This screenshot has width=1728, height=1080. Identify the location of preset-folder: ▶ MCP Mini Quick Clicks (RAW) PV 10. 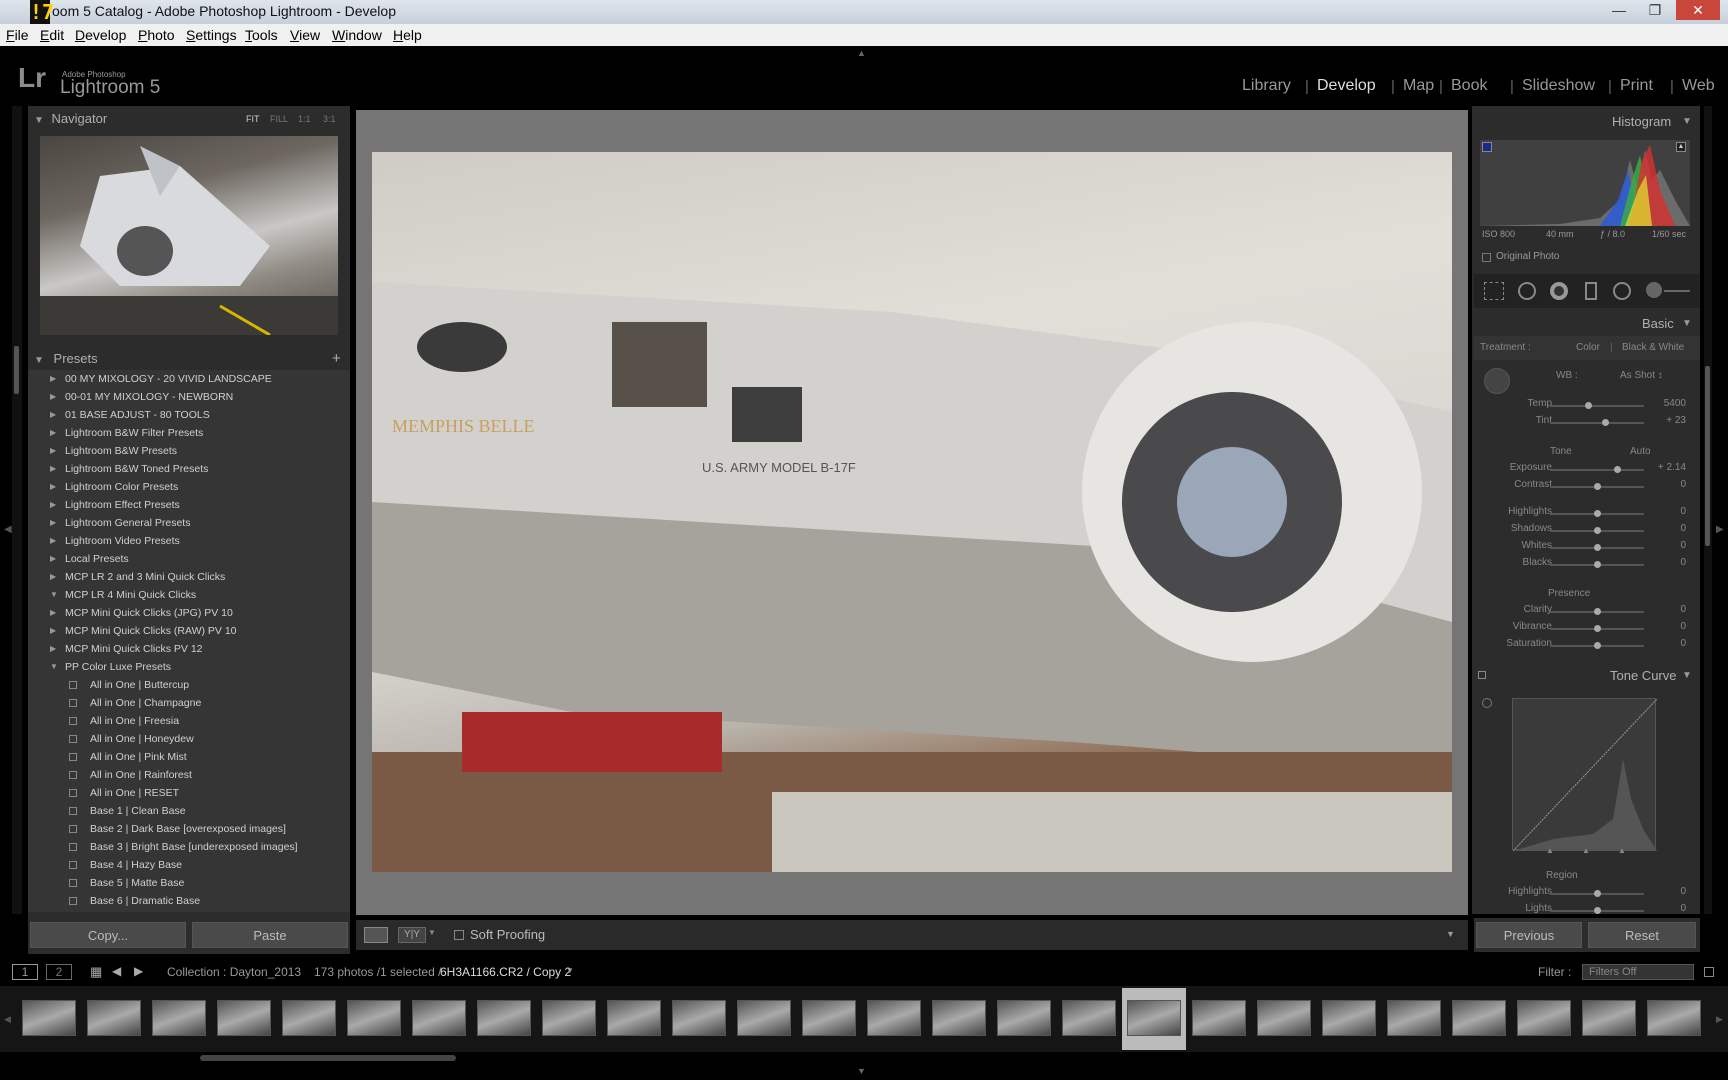
(189, 631).